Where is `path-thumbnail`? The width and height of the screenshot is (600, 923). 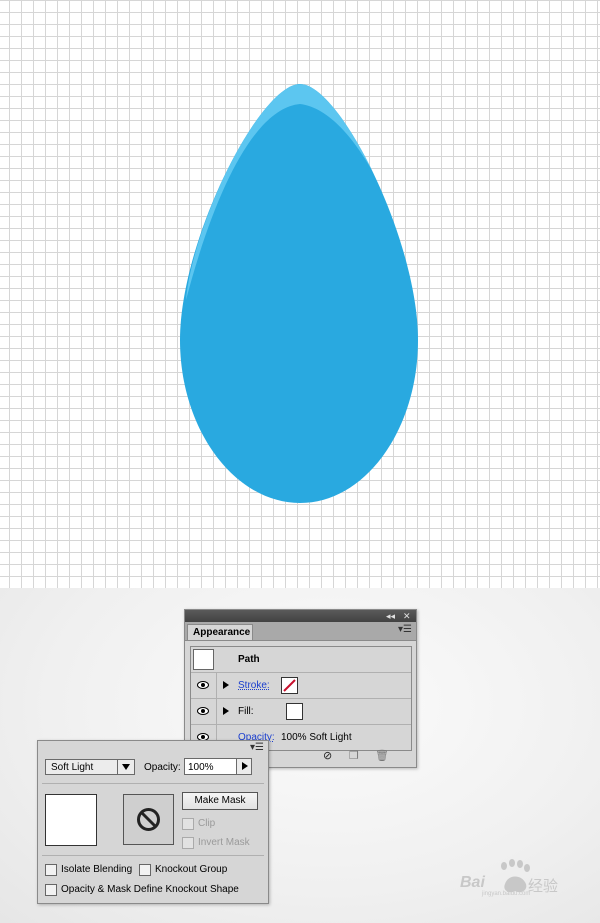
path-thumbnail is located at coordinates (203, 659).